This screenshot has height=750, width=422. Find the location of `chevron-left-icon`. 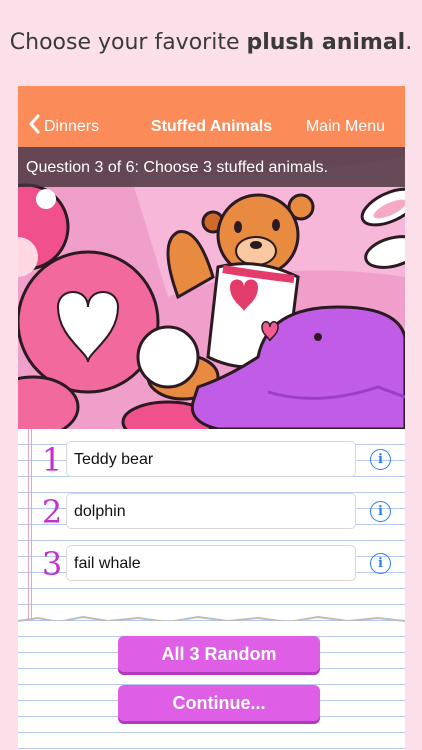

chevron-left-icon is located at coordinates (34, 126).